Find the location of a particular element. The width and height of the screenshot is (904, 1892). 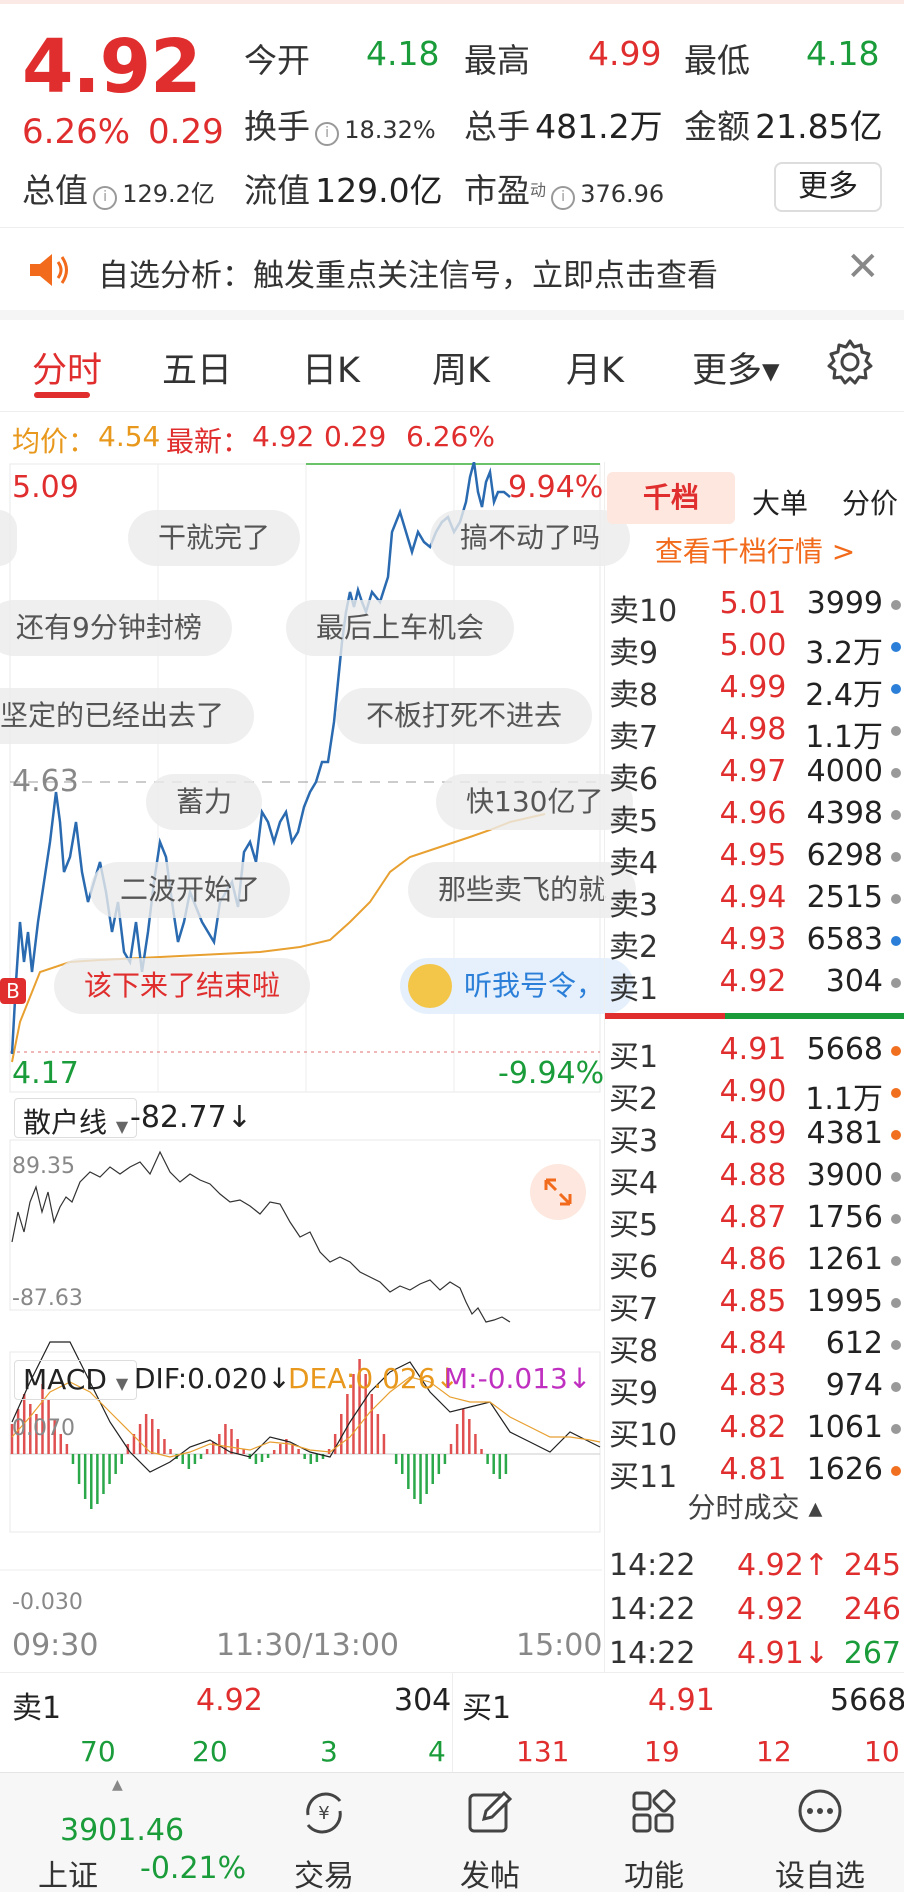

order-book-row: 买9 4.83 974 is located at coordinates (754, 1389).